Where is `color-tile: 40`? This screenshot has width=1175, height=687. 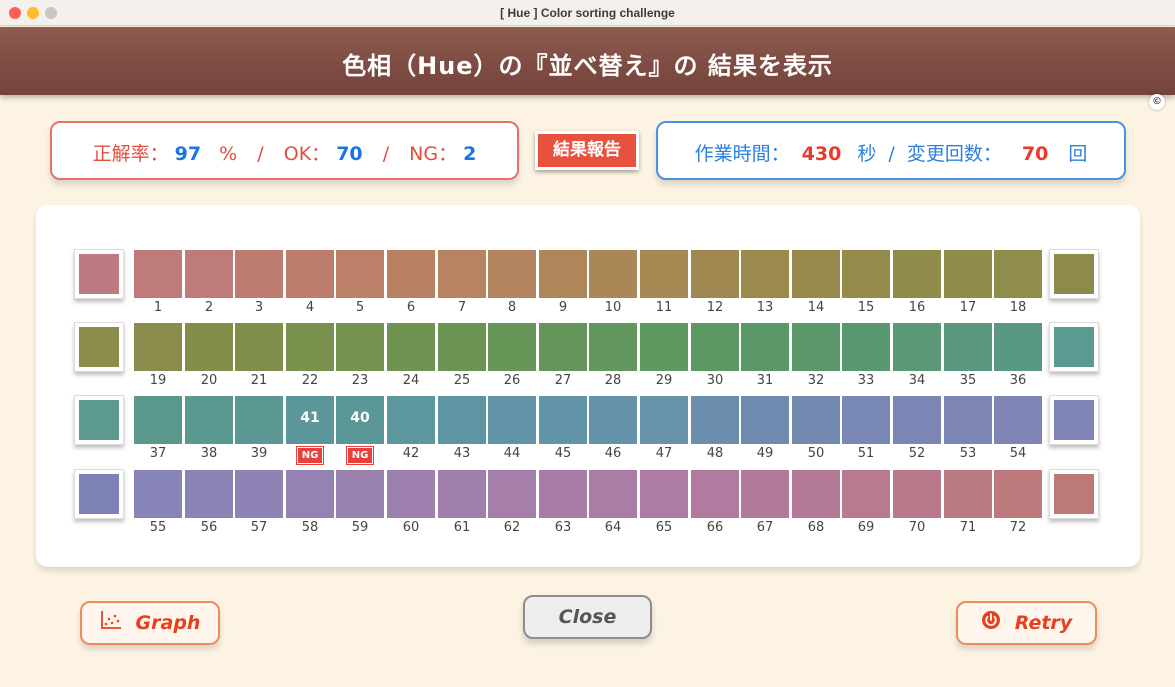 color-tile: 40 is located at coordinates (360, 420).